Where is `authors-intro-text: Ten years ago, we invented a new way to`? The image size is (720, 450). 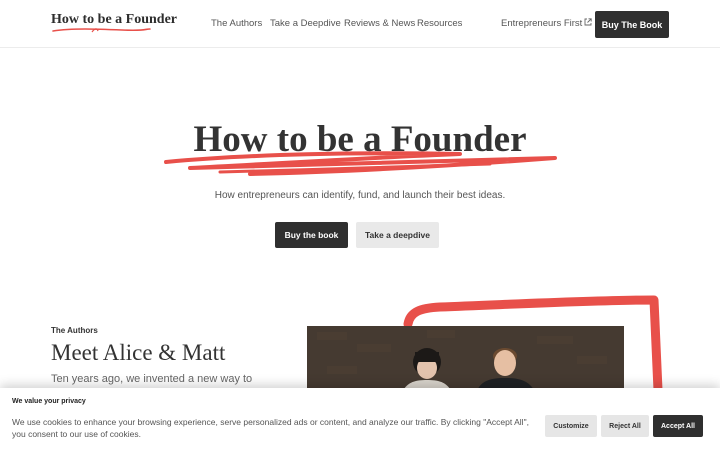 authors-intro-text: Ten years ago, we invented a new way to is located at coordinates (152, 379).